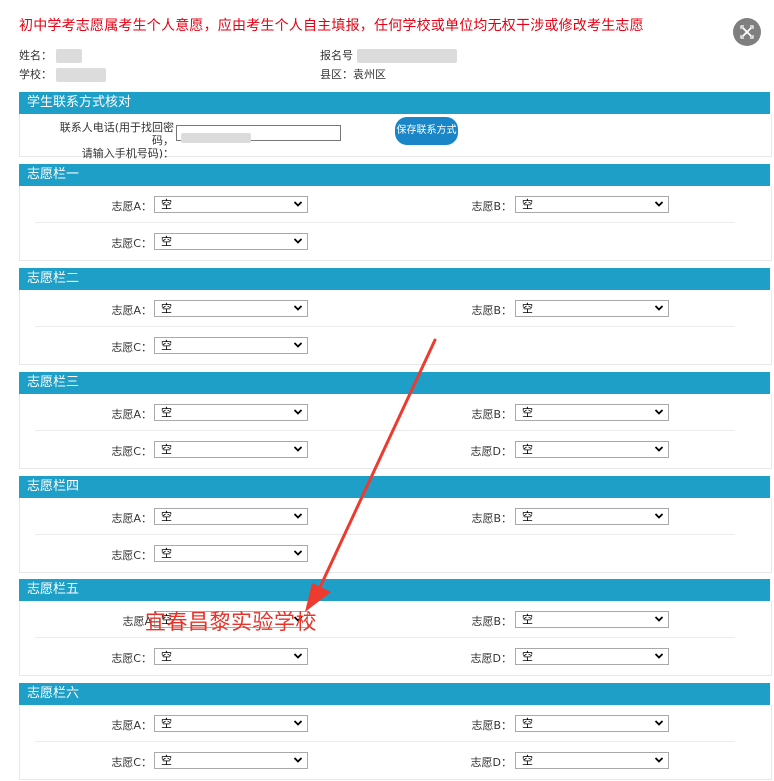 This screenshot has width=774, height=781. I want to click on phone-label-line2: 请输入手机号码)：, so click(127, 153).